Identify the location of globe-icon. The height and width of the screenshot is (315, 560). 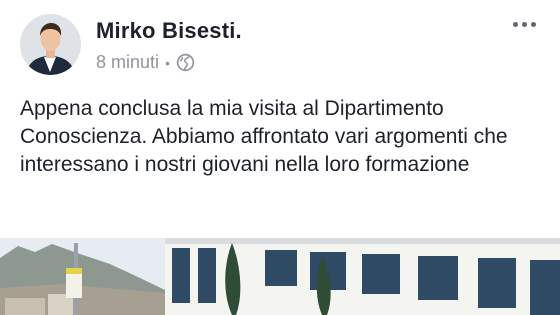
(185, 62).